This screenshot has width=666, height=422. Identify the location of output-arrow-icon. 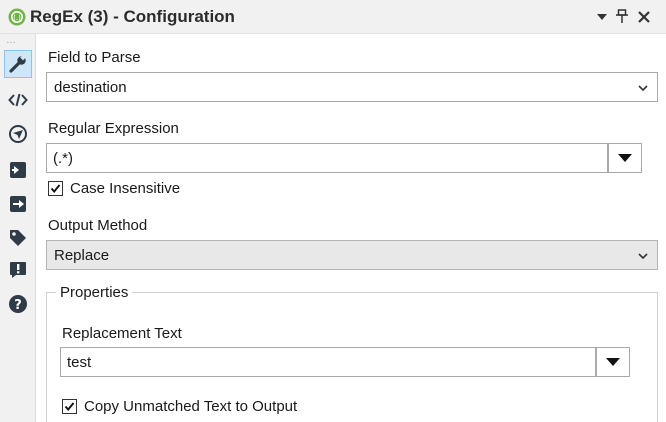
(18, 204).